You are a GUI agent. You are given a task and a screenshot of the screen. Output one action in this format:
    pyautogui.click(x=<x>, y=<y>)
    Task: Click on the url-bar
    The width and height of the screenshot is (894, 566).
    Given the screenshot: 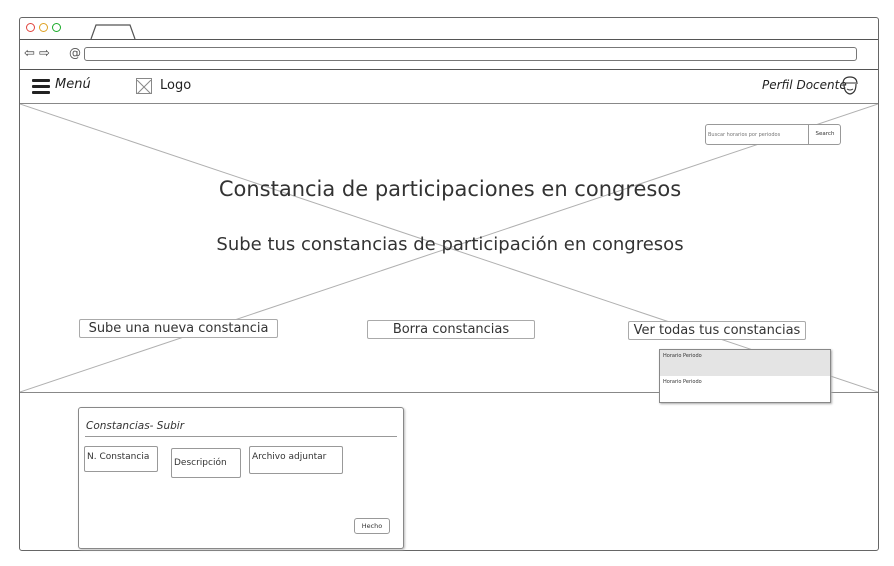 What is the action you would take?
    pyautogui.click(x=470, y=54)
    